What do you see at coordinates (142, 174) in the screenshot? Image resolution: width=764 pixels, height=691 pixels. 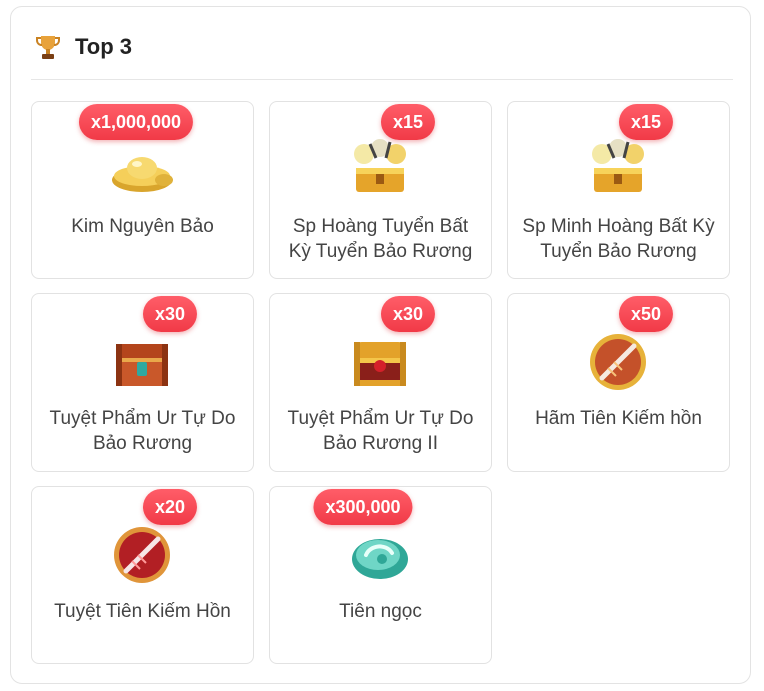 I see `gold-ingot-icon` at bounding box center [142, 174].